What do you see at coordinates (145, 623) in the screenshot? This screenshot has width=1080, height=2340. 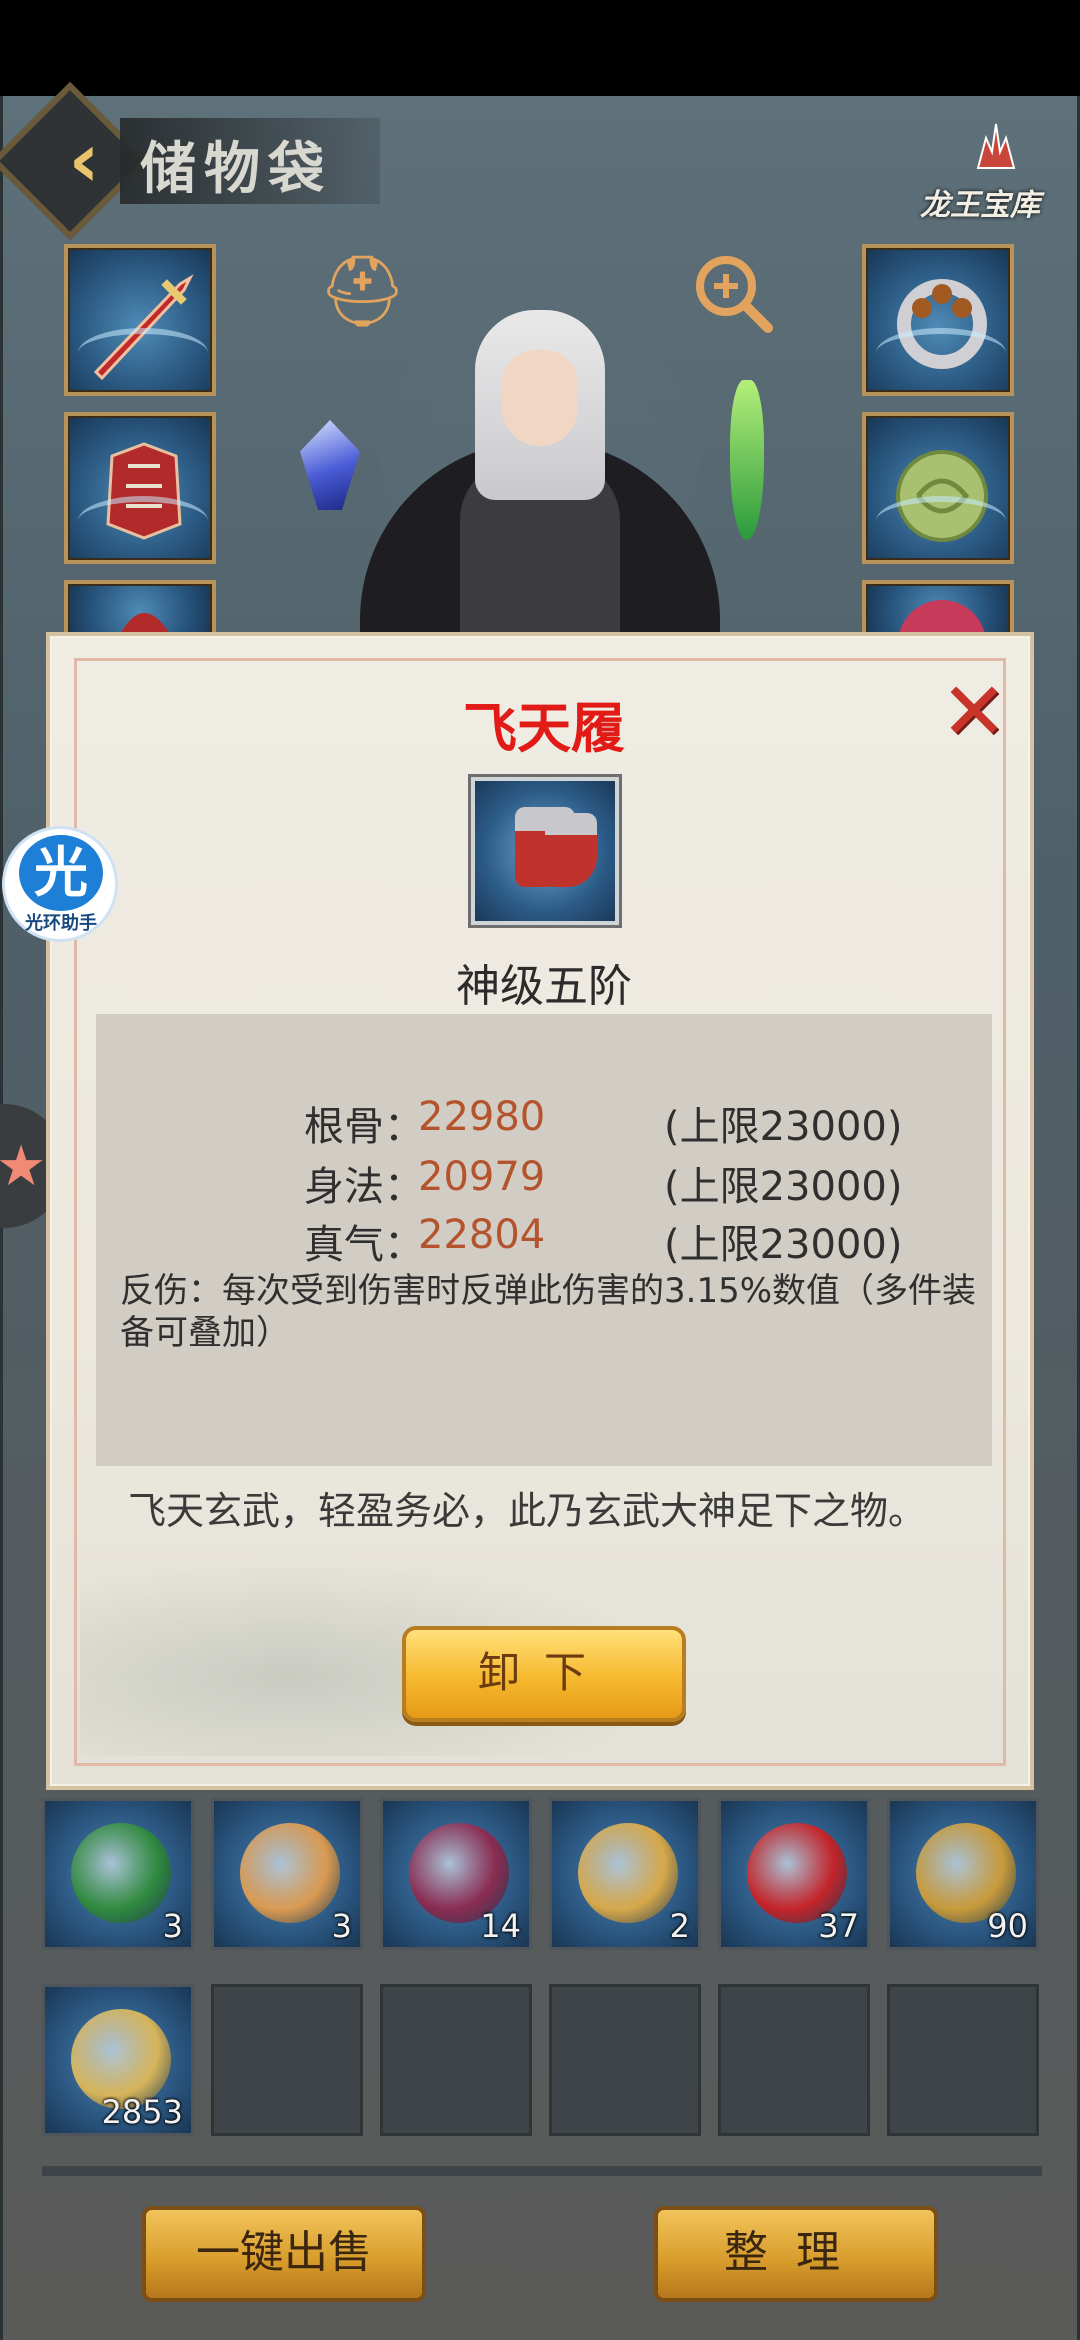 I see `helmet-icon` at bounding box center [145, 623].